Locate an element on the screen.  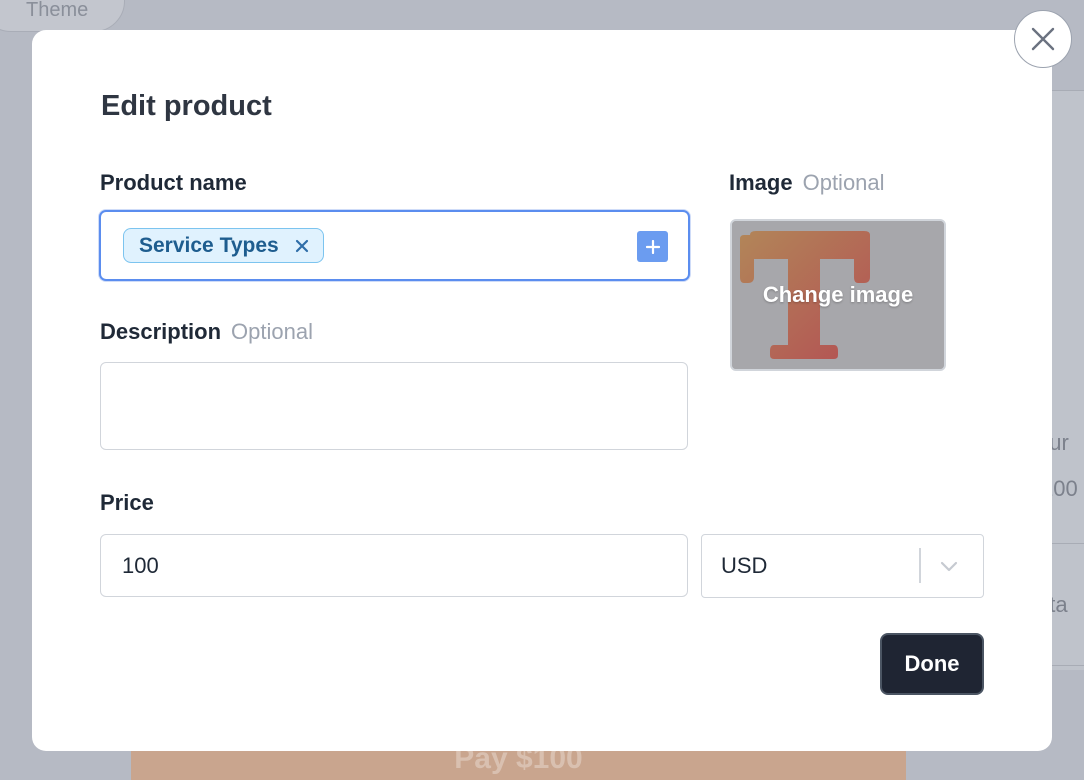
theme-label: Theme is located at coordinates (57, 10).